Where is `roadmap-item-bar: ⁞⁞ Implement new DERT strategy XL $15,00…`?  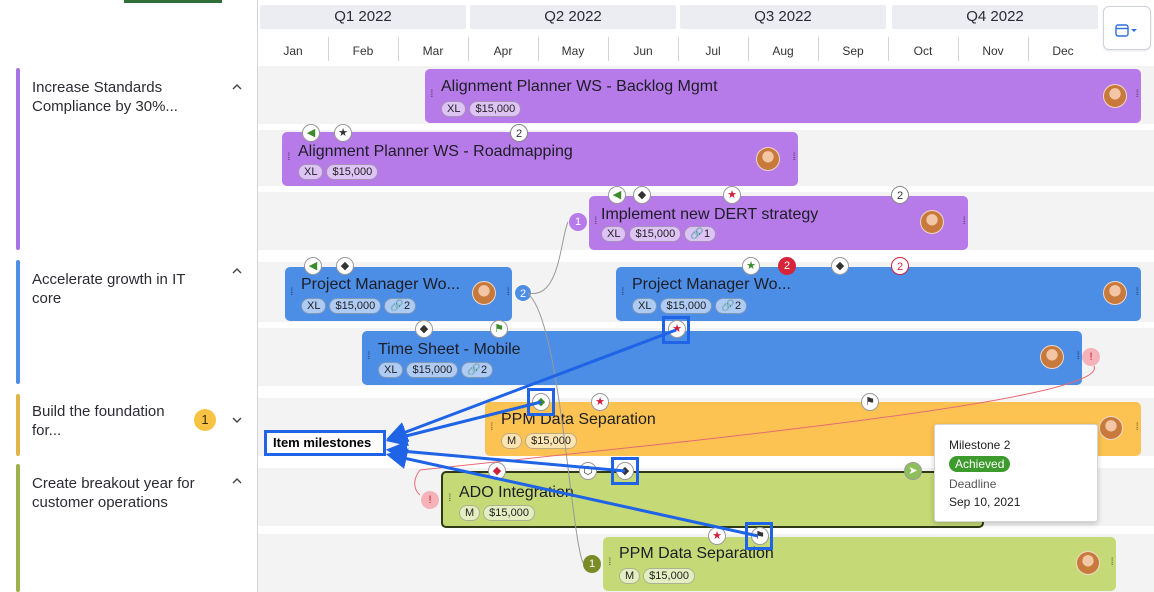 roadmap-item-bar: ⁞⁞ Implement new DERT strategy XL $15,00… is located at coordinates (778, 223).